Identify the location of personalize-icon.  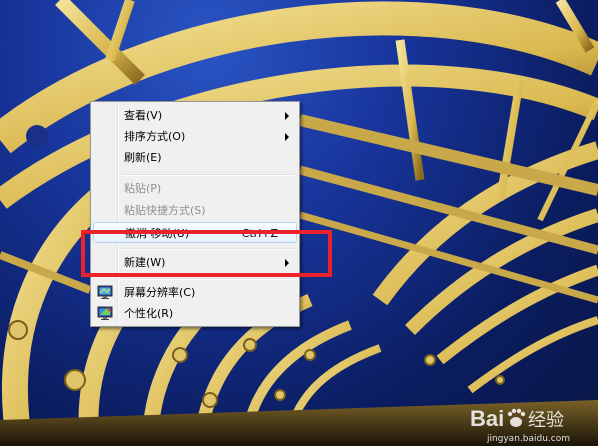
(105, 313).